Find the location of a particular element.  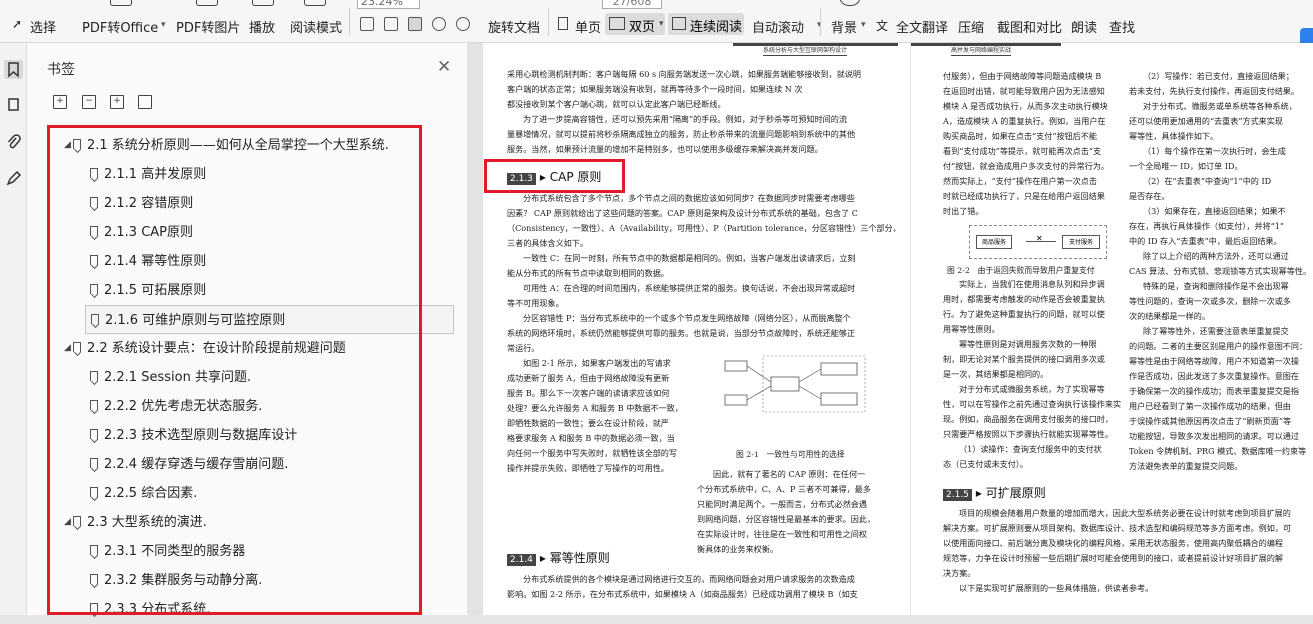

translate-icon: 文 is located at coordinates (882, 26).